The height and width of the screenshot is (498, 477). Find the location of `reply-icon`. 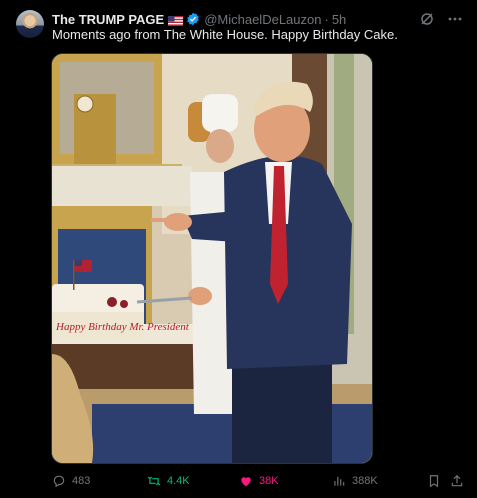

reply-icon is located at coordinates (59, 481).